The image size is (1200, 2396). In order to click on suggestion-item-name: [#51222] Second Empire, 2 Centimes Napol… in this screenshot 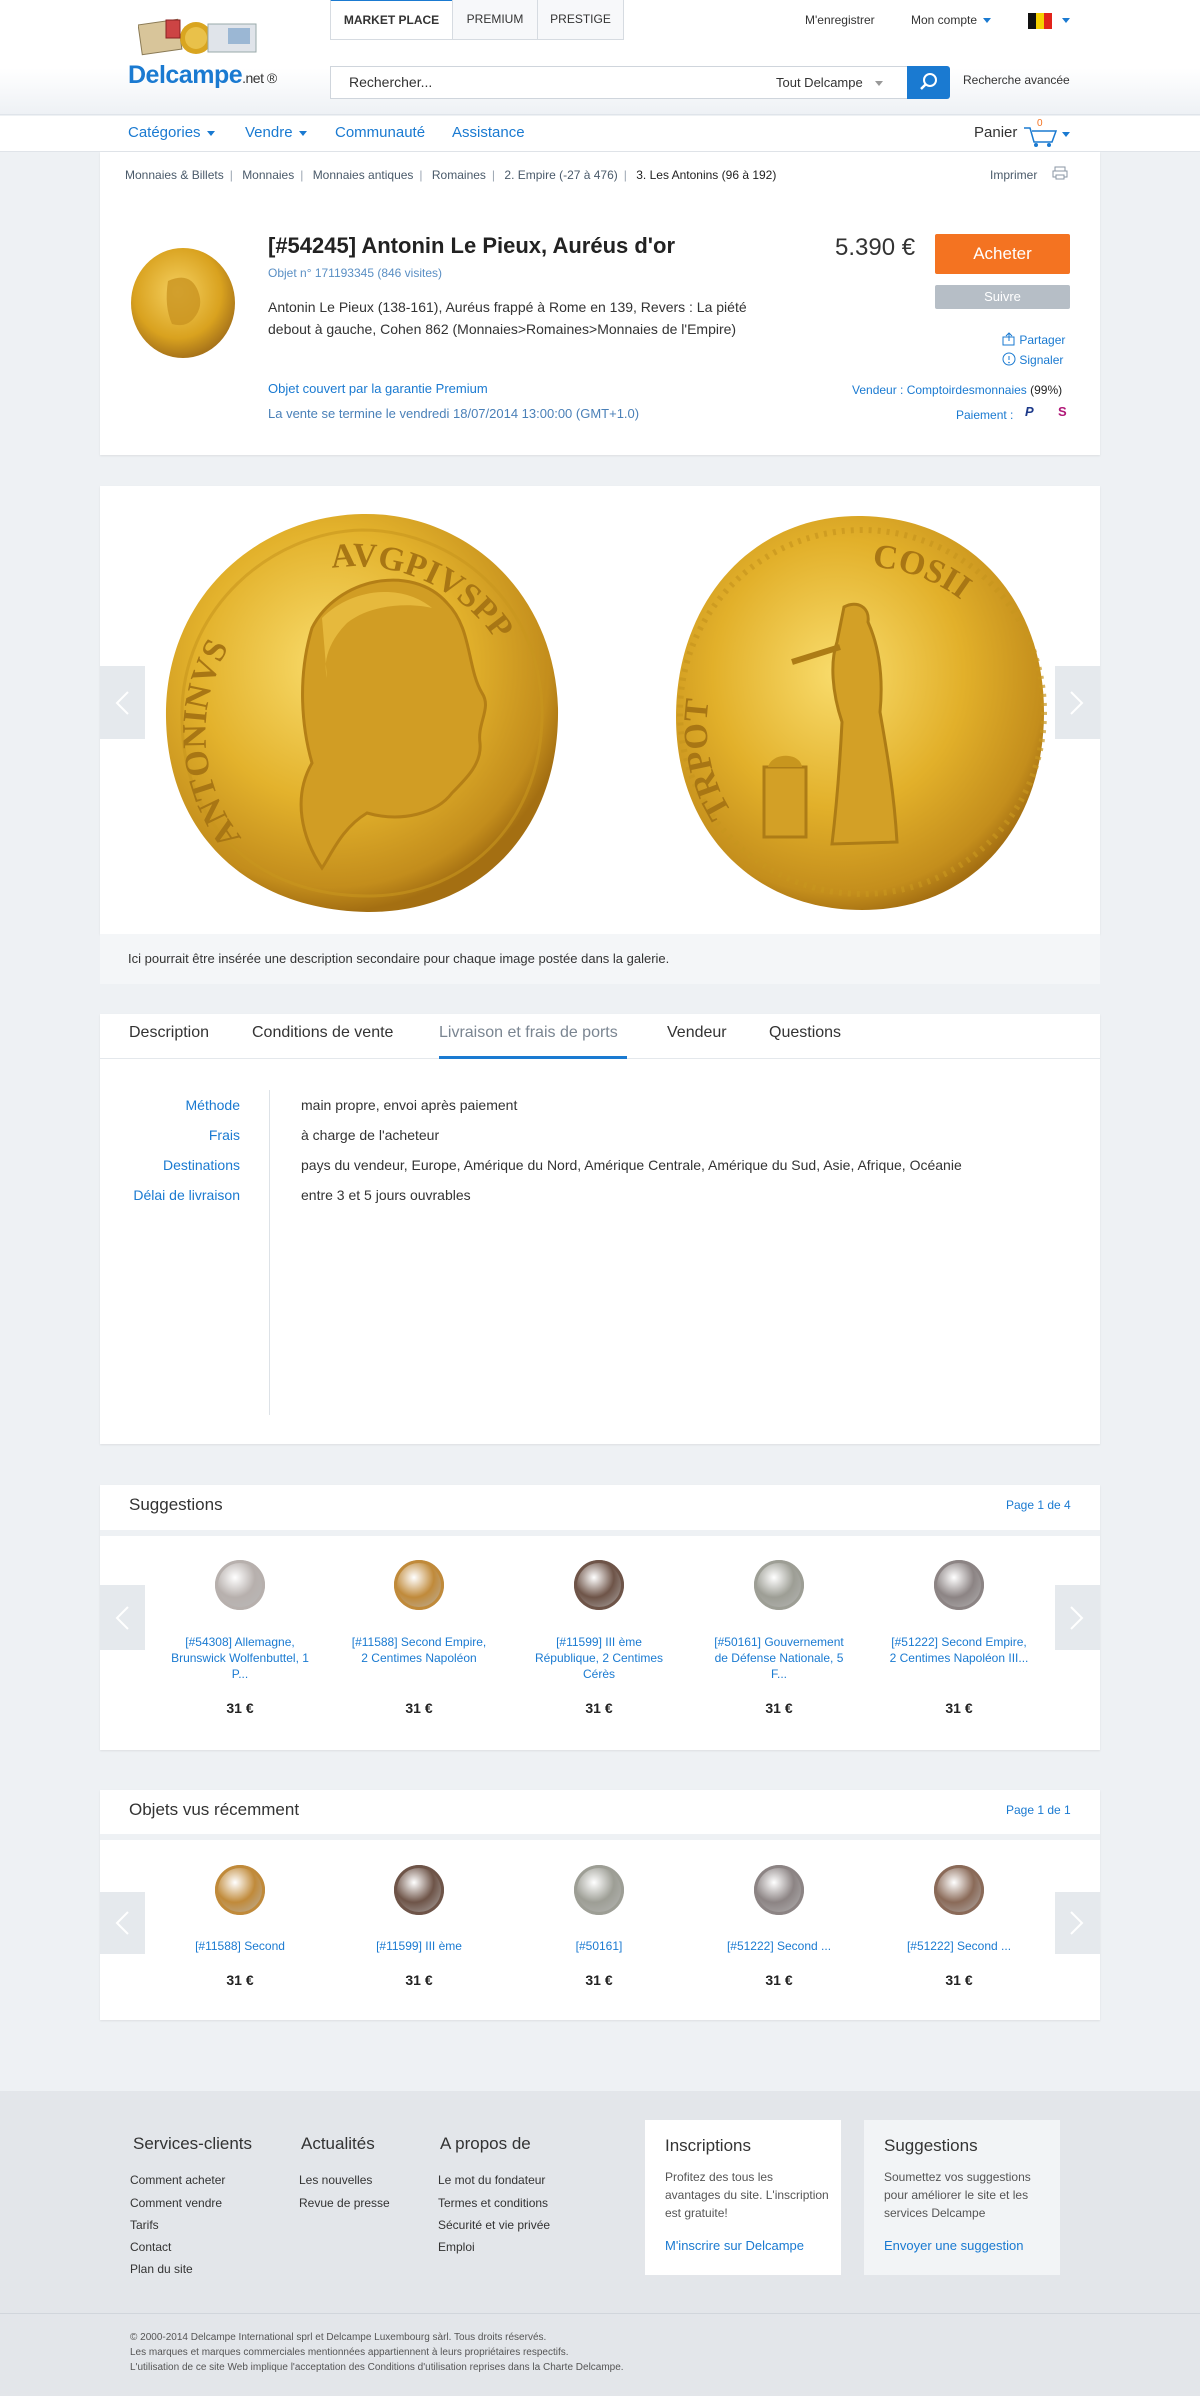, I will do `click(959, 1650)`.